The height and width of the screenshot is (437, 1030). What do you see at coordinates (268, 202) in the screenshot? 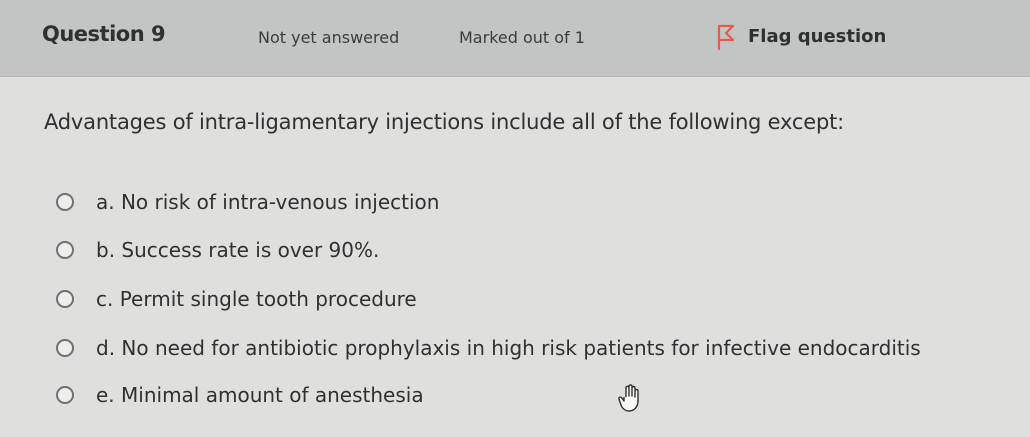
I see `answer-label-a: a. No risk of intra-venous injection` at bounding box center [268, 202].